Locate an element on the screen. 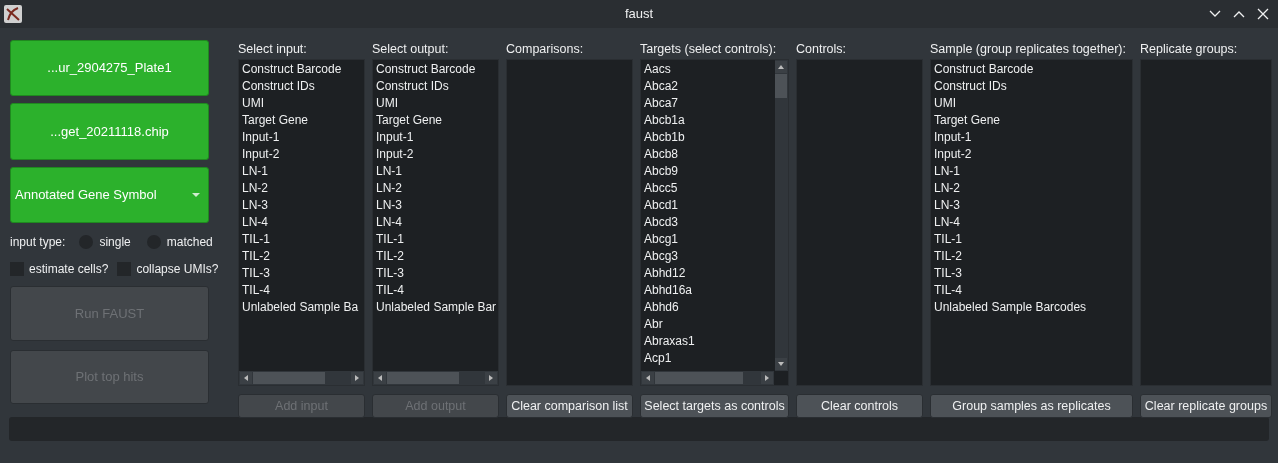  panel-label: Replicate groups: is located at coordinates (1189, 49).